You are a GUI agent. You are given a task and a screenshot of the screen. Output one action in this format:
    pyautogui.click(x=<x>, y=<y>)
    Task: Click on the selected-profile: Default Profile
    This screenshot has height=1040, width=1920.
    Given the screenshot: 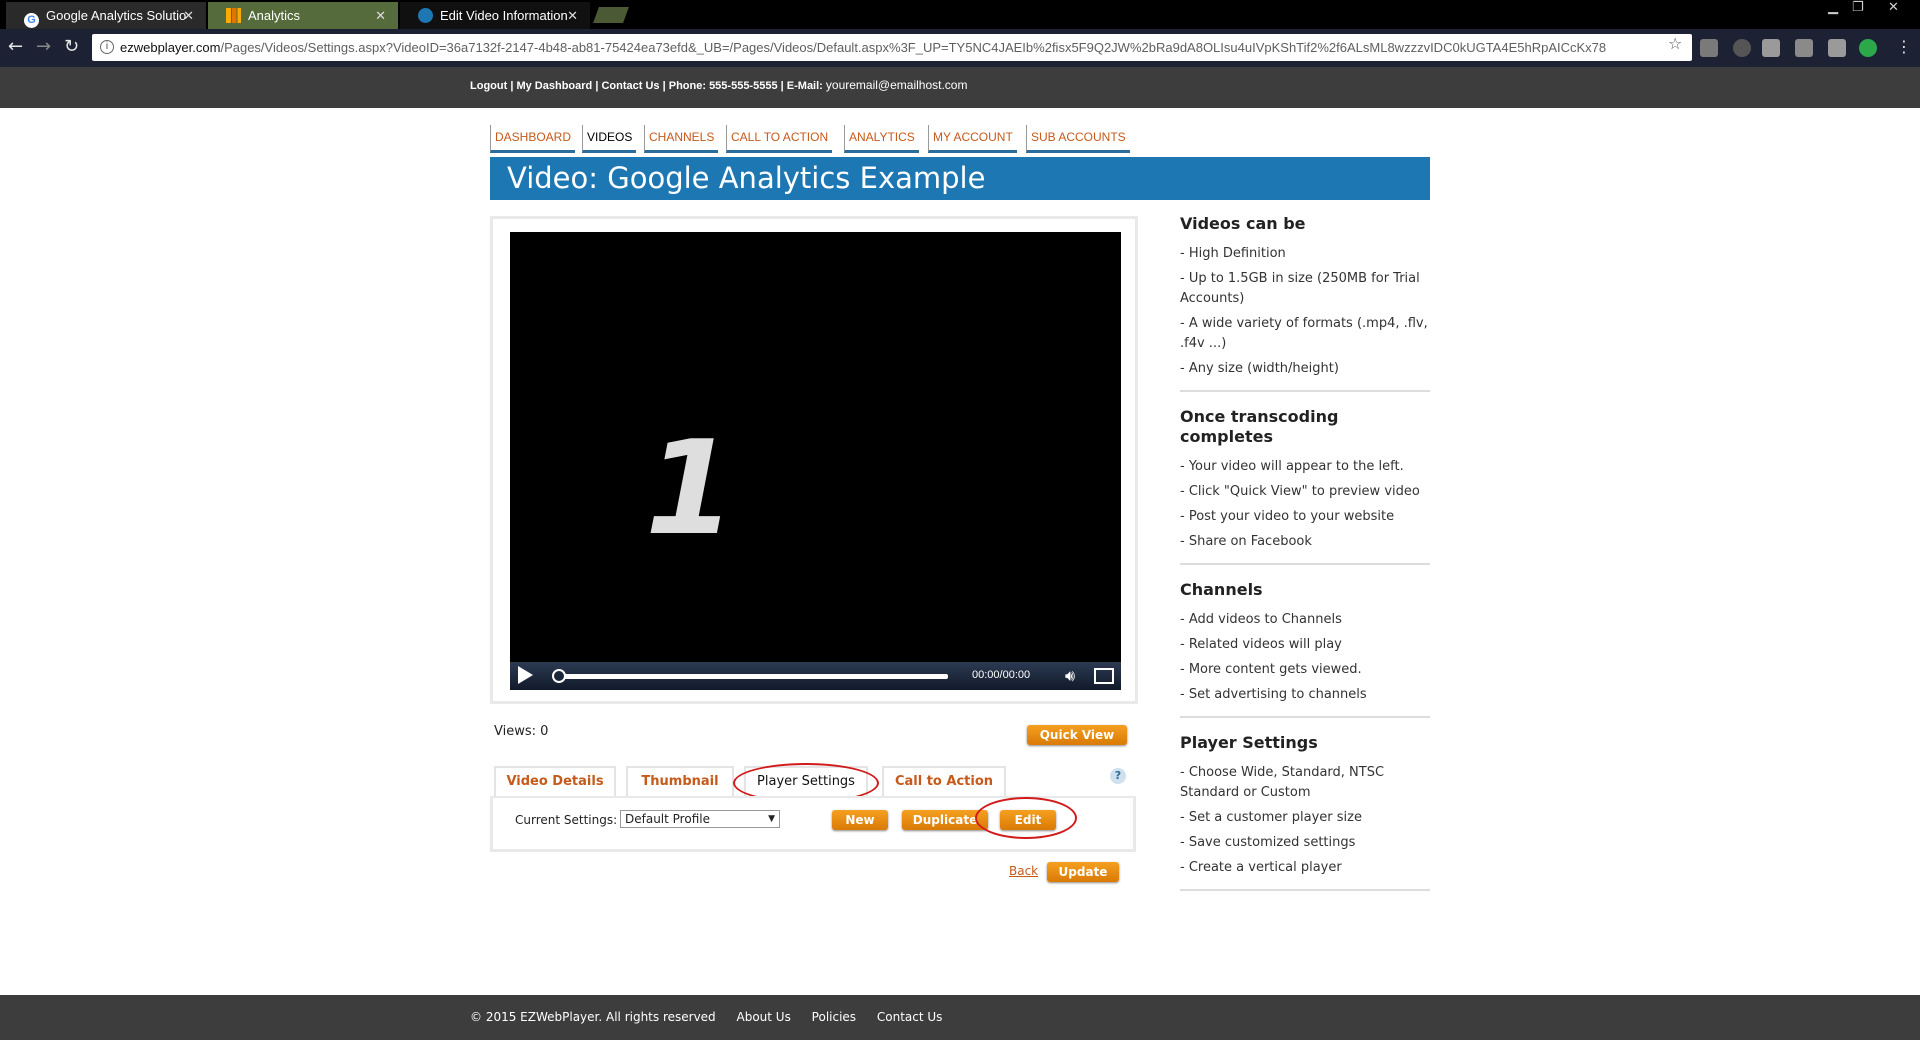 What is the action you would take?
    pyautogui.click(x=667, y=819)
    